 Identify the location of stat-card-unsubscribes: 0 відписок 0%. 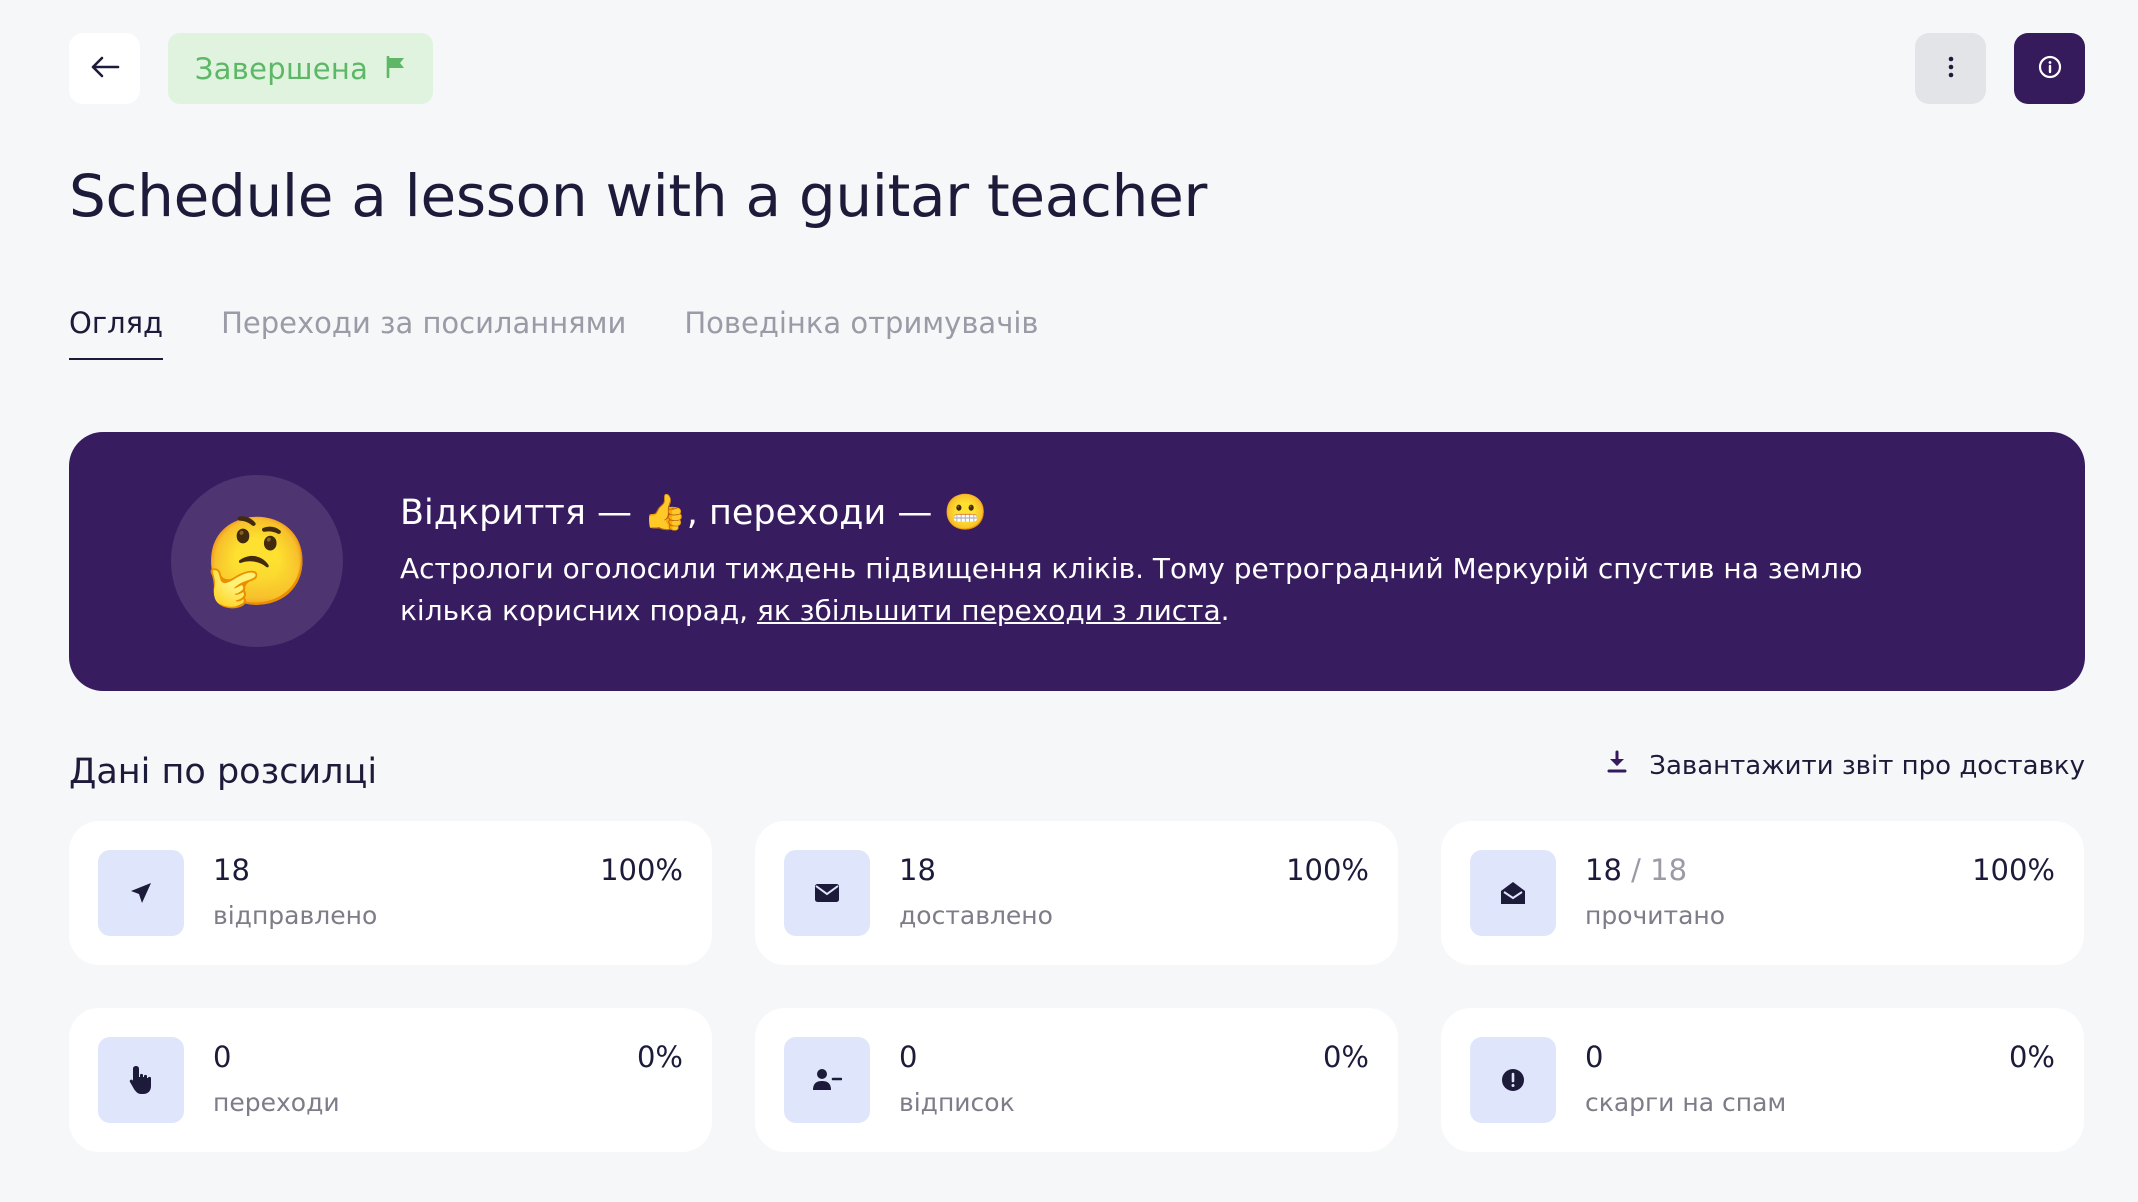
(1076, 1080).